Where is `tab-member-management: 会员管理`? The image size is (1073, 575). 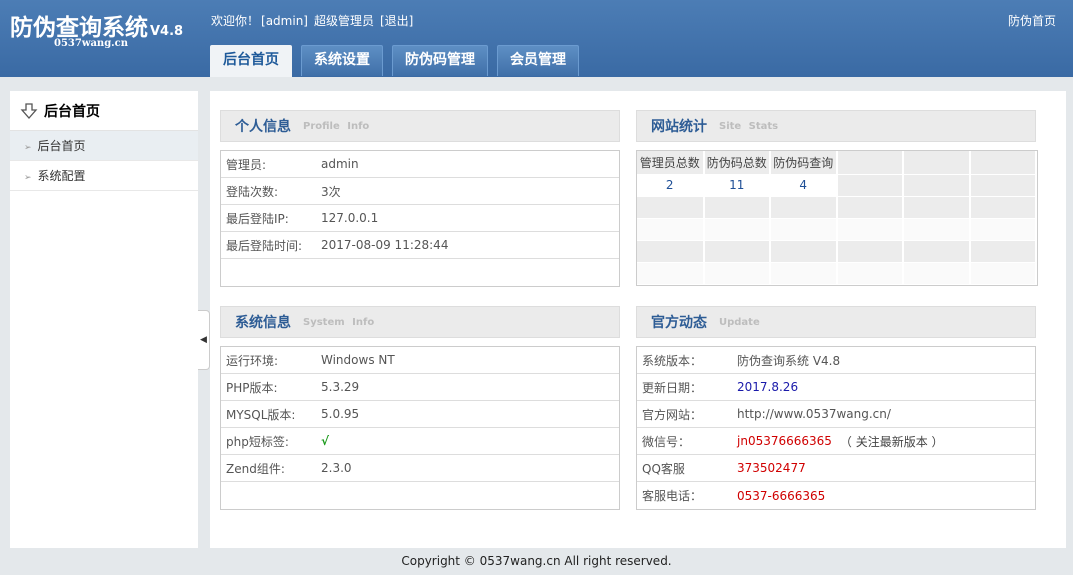
tab-member-management: 会员管理 is located at coordinates (538, 60).